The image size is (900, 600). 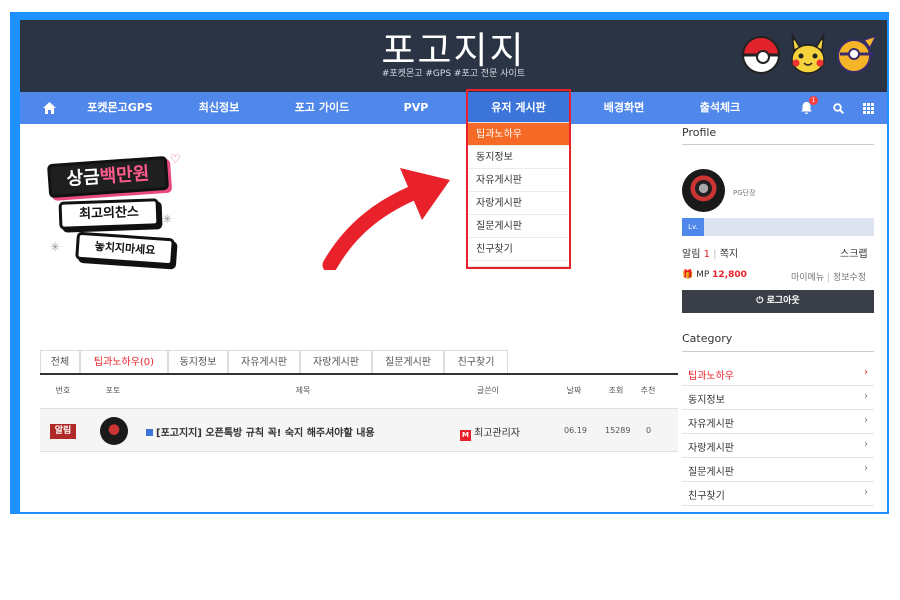 What do you see at coordinates (699, 132) in the screenshot?
I see `profile-title: Profile` at bounding box center [699, 132].